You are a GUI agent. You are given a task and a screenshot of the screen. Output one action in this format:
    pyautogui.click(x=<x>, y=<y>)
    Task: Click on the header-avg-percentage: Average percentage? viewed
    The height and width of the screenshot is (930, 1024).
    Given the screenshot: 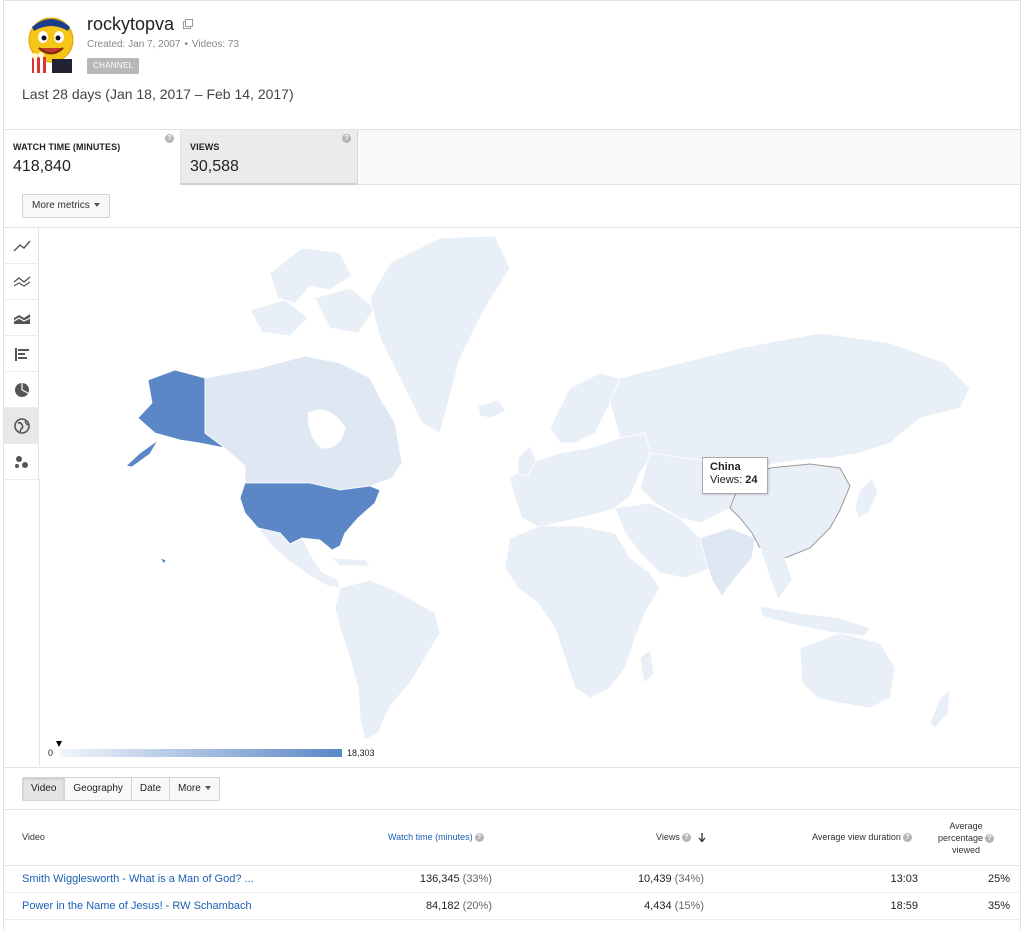 What is the action you would take?
    pyautogui.click(x=966, y=838)
    